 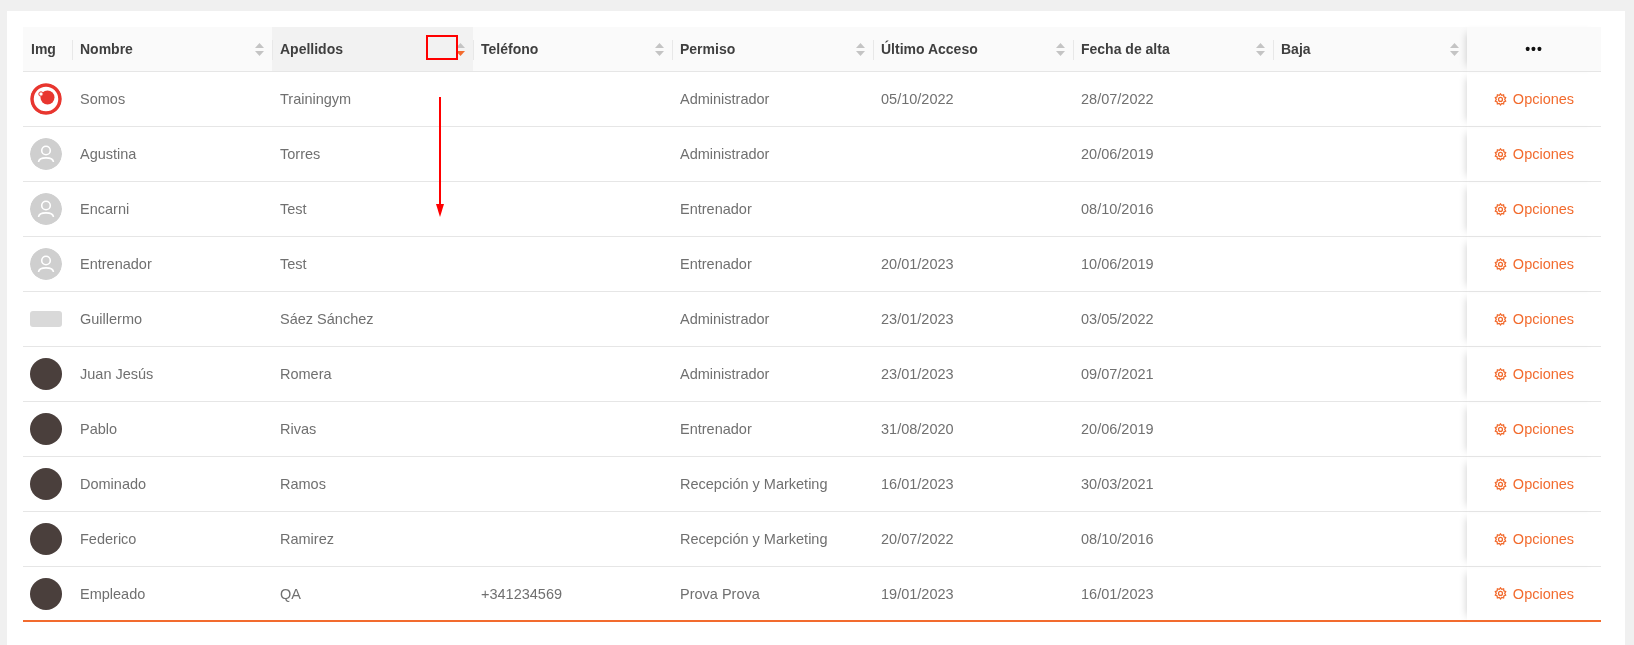 I want to click on table-cell: Ramos, so click(x=303, y=484).